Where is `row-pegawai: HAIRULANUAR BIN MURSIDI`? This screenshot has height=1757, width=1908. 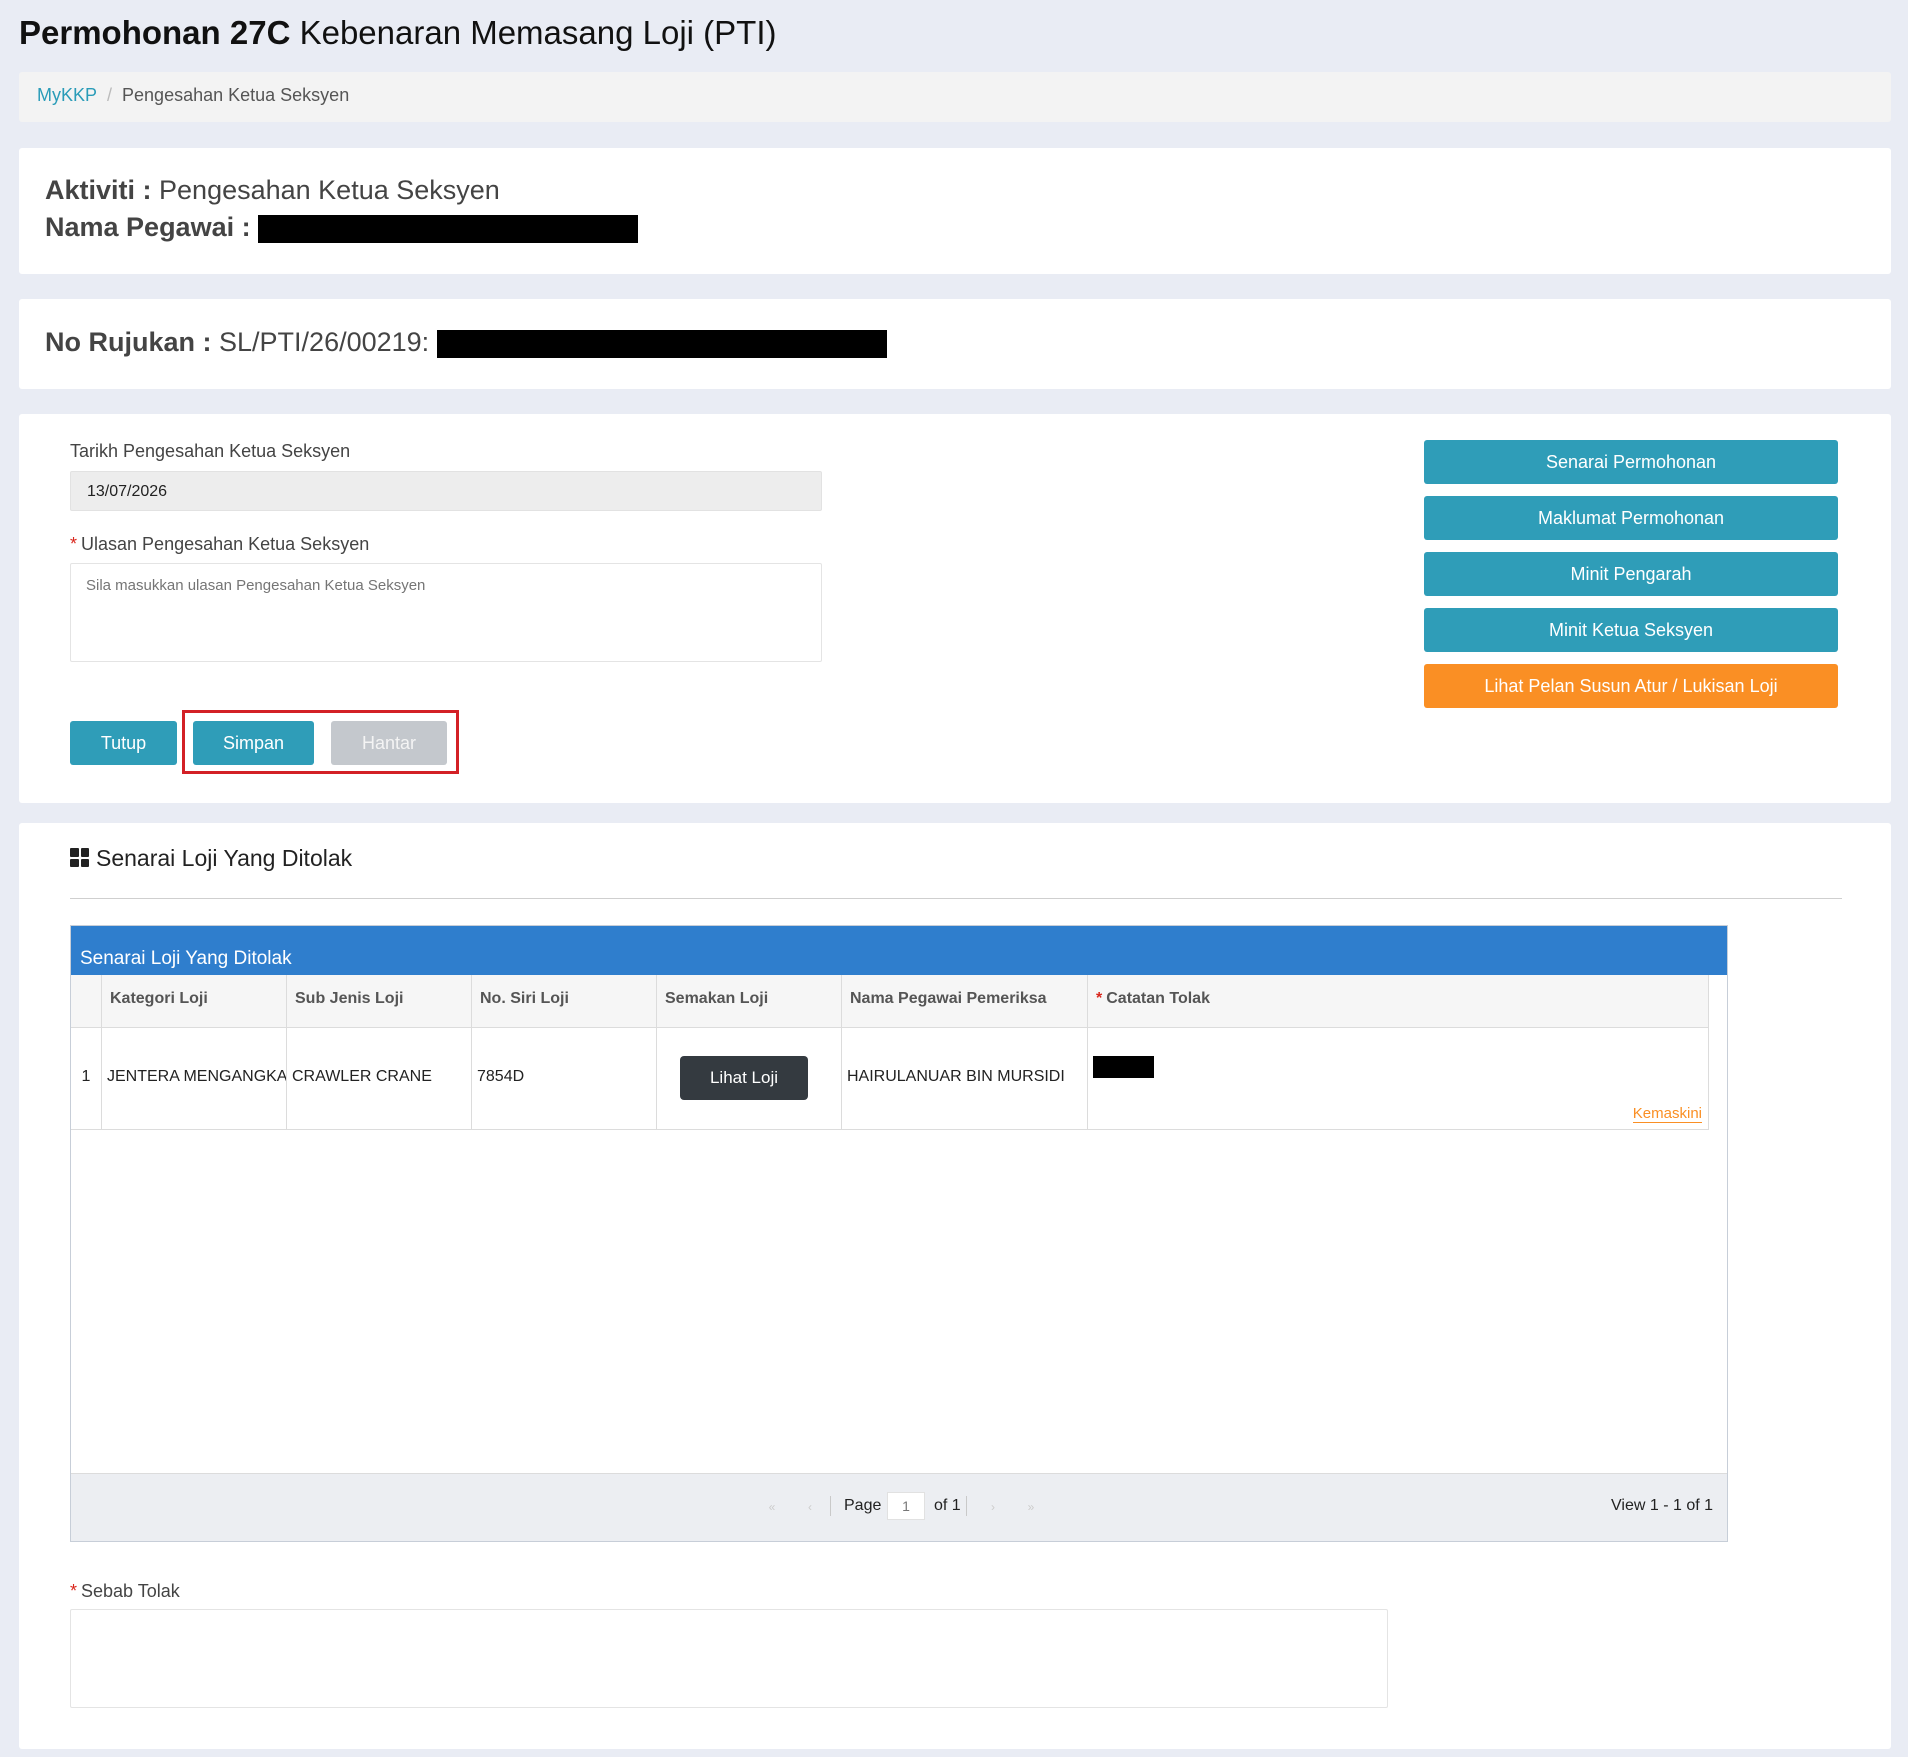 row-pegawai: HAIRULANUAR BIN MURSIDI is located at coordinates (965, 1078).